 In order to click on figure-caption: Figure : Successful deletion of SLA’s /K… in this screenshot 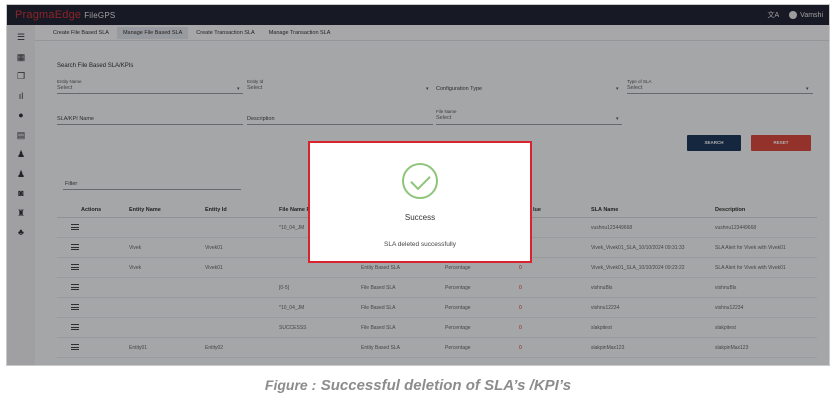, I will do `click(418, 386)`.